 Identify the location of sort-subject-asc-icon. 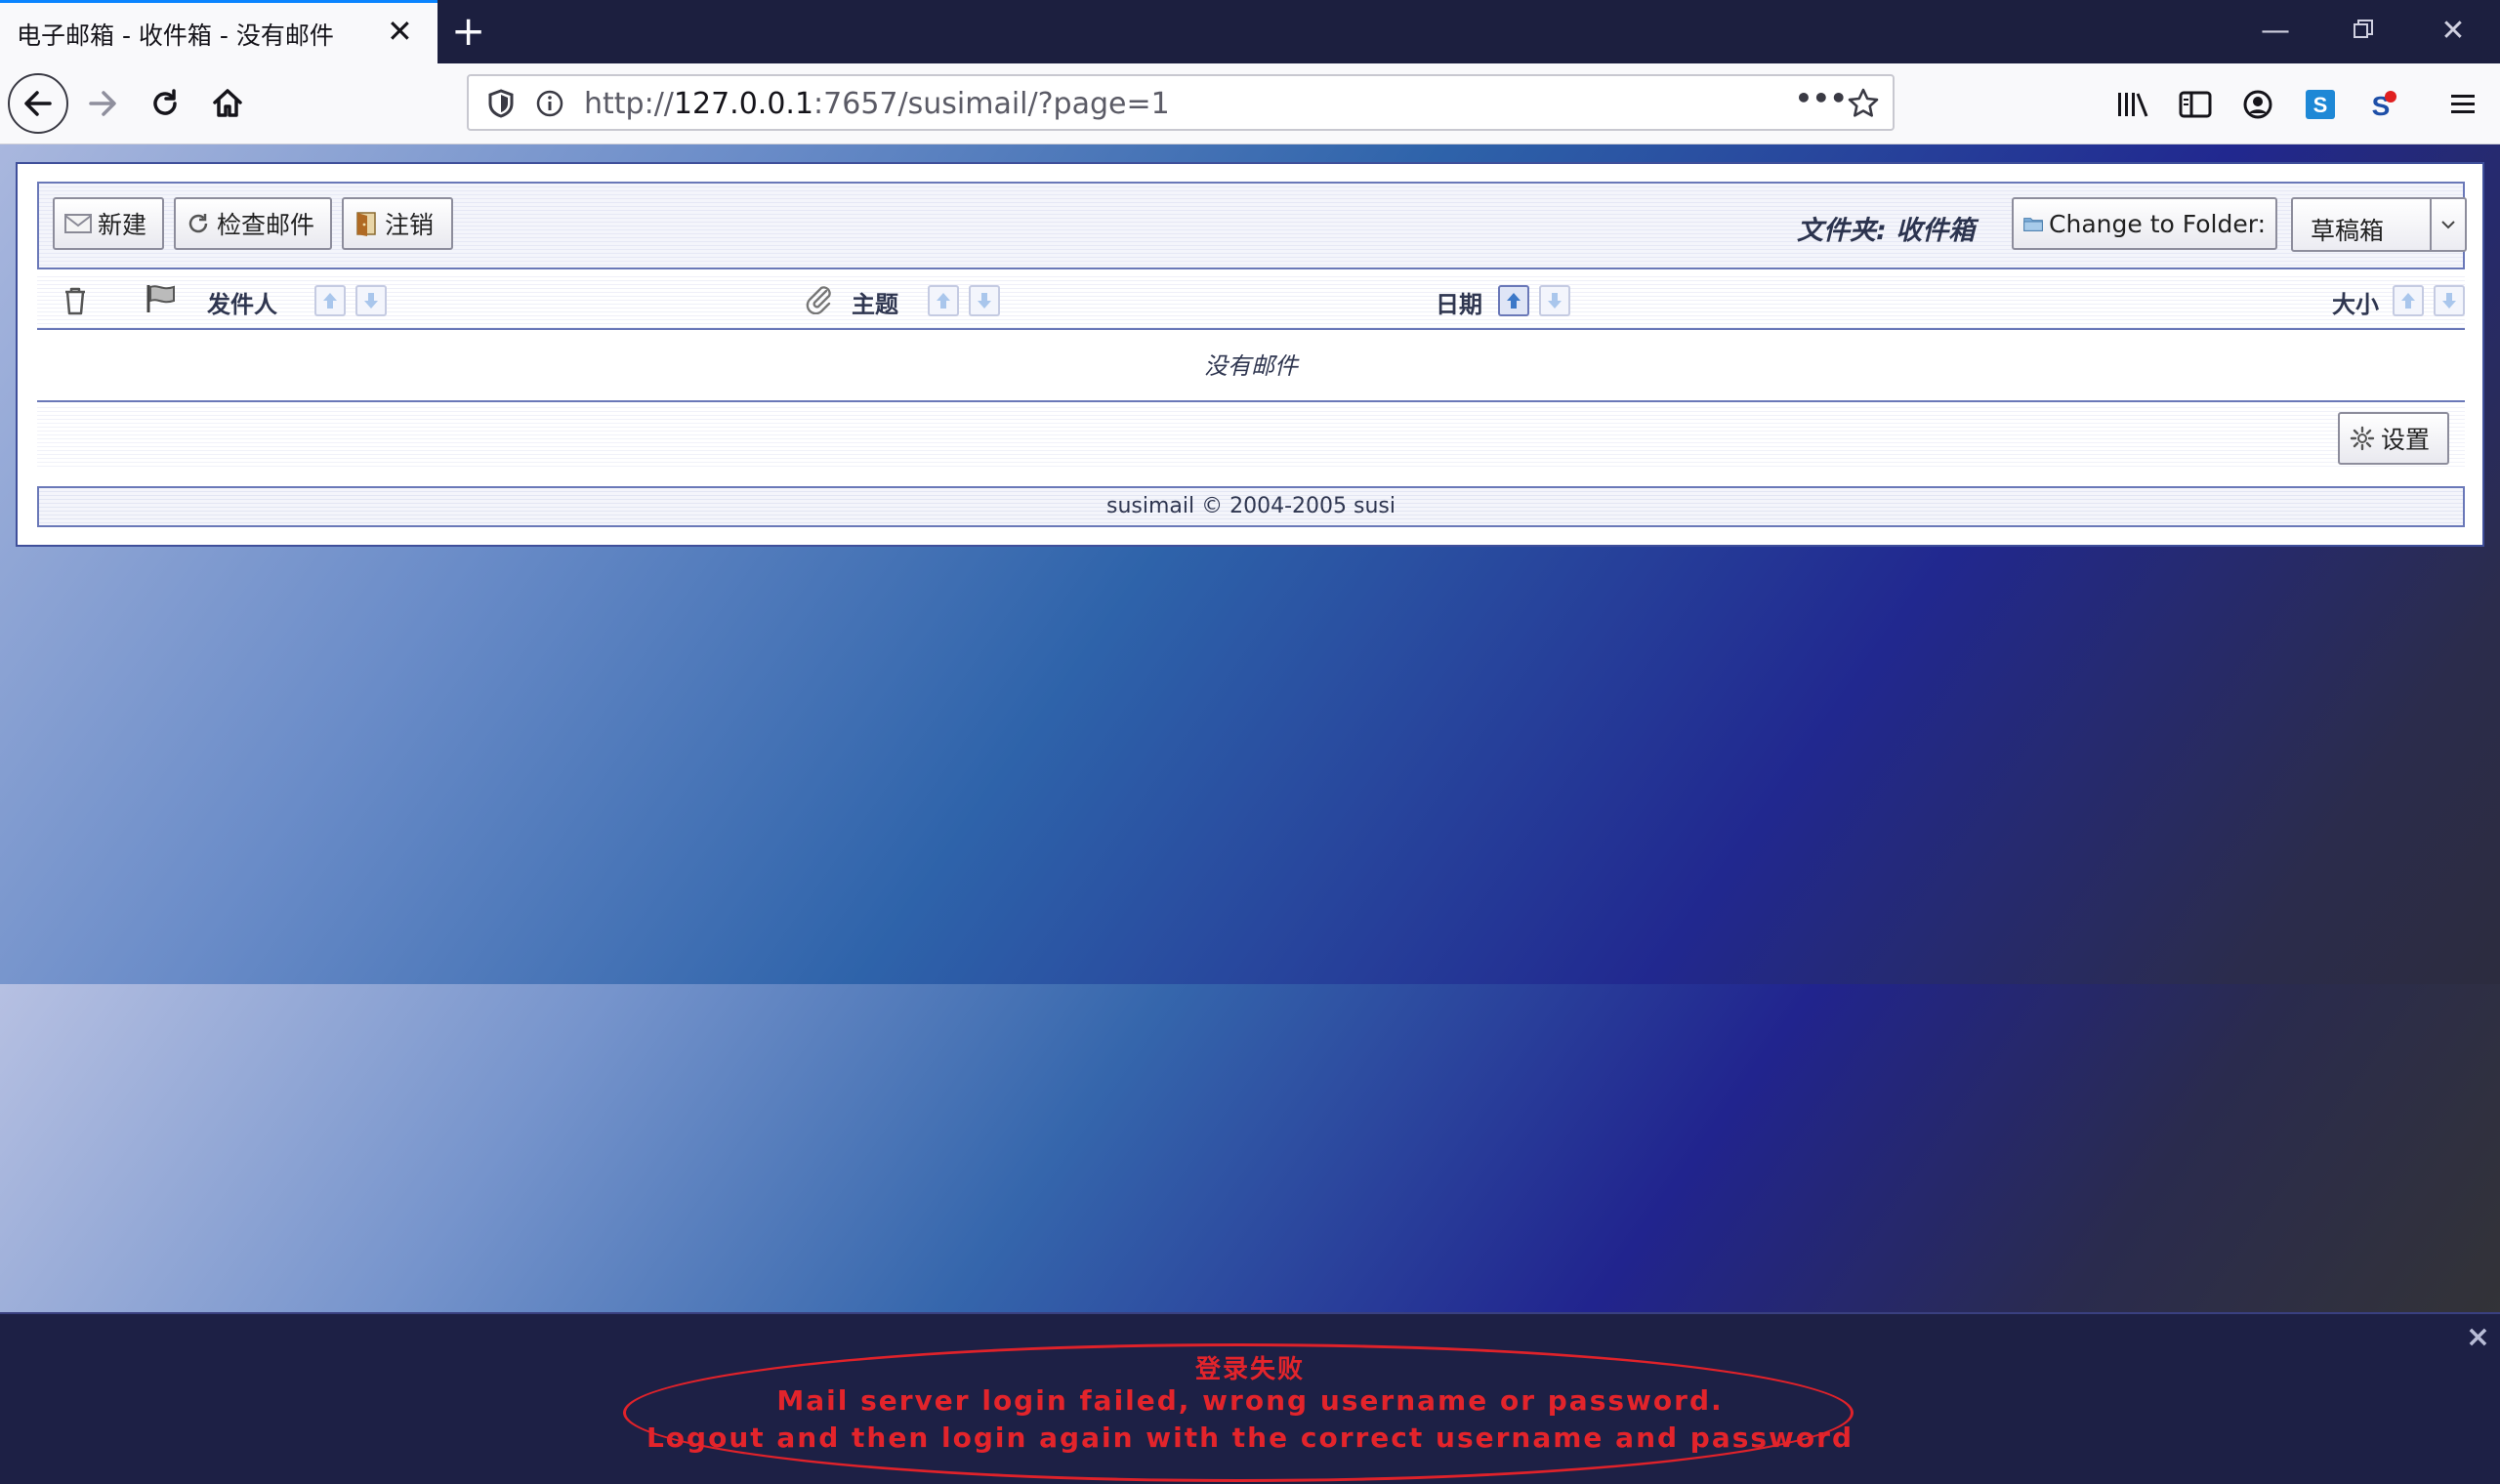
(943, 301).